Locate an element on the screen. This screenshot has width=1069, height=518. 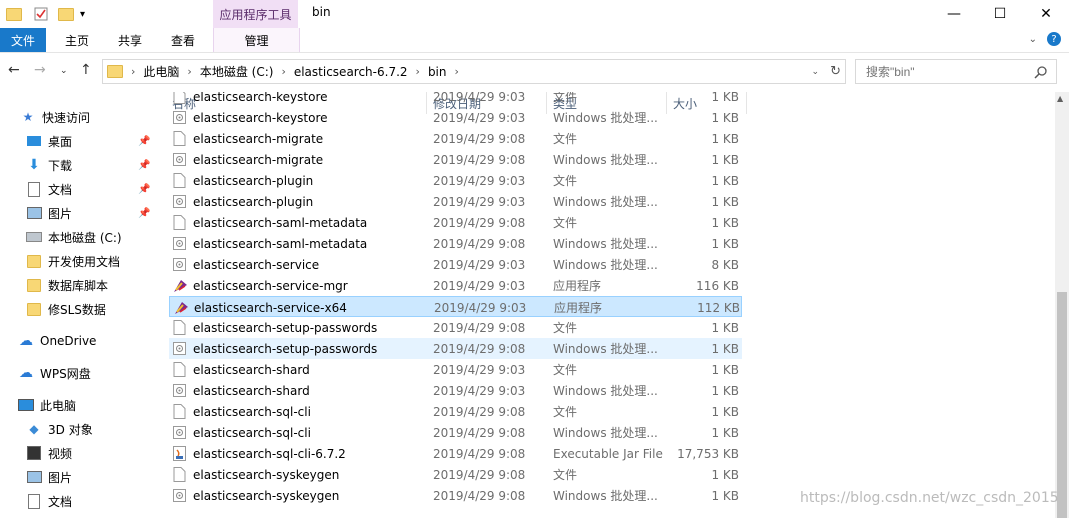
sidebar-item-wps-cloud: ☁ WPS网盘 is located at coordinates (54, 373).